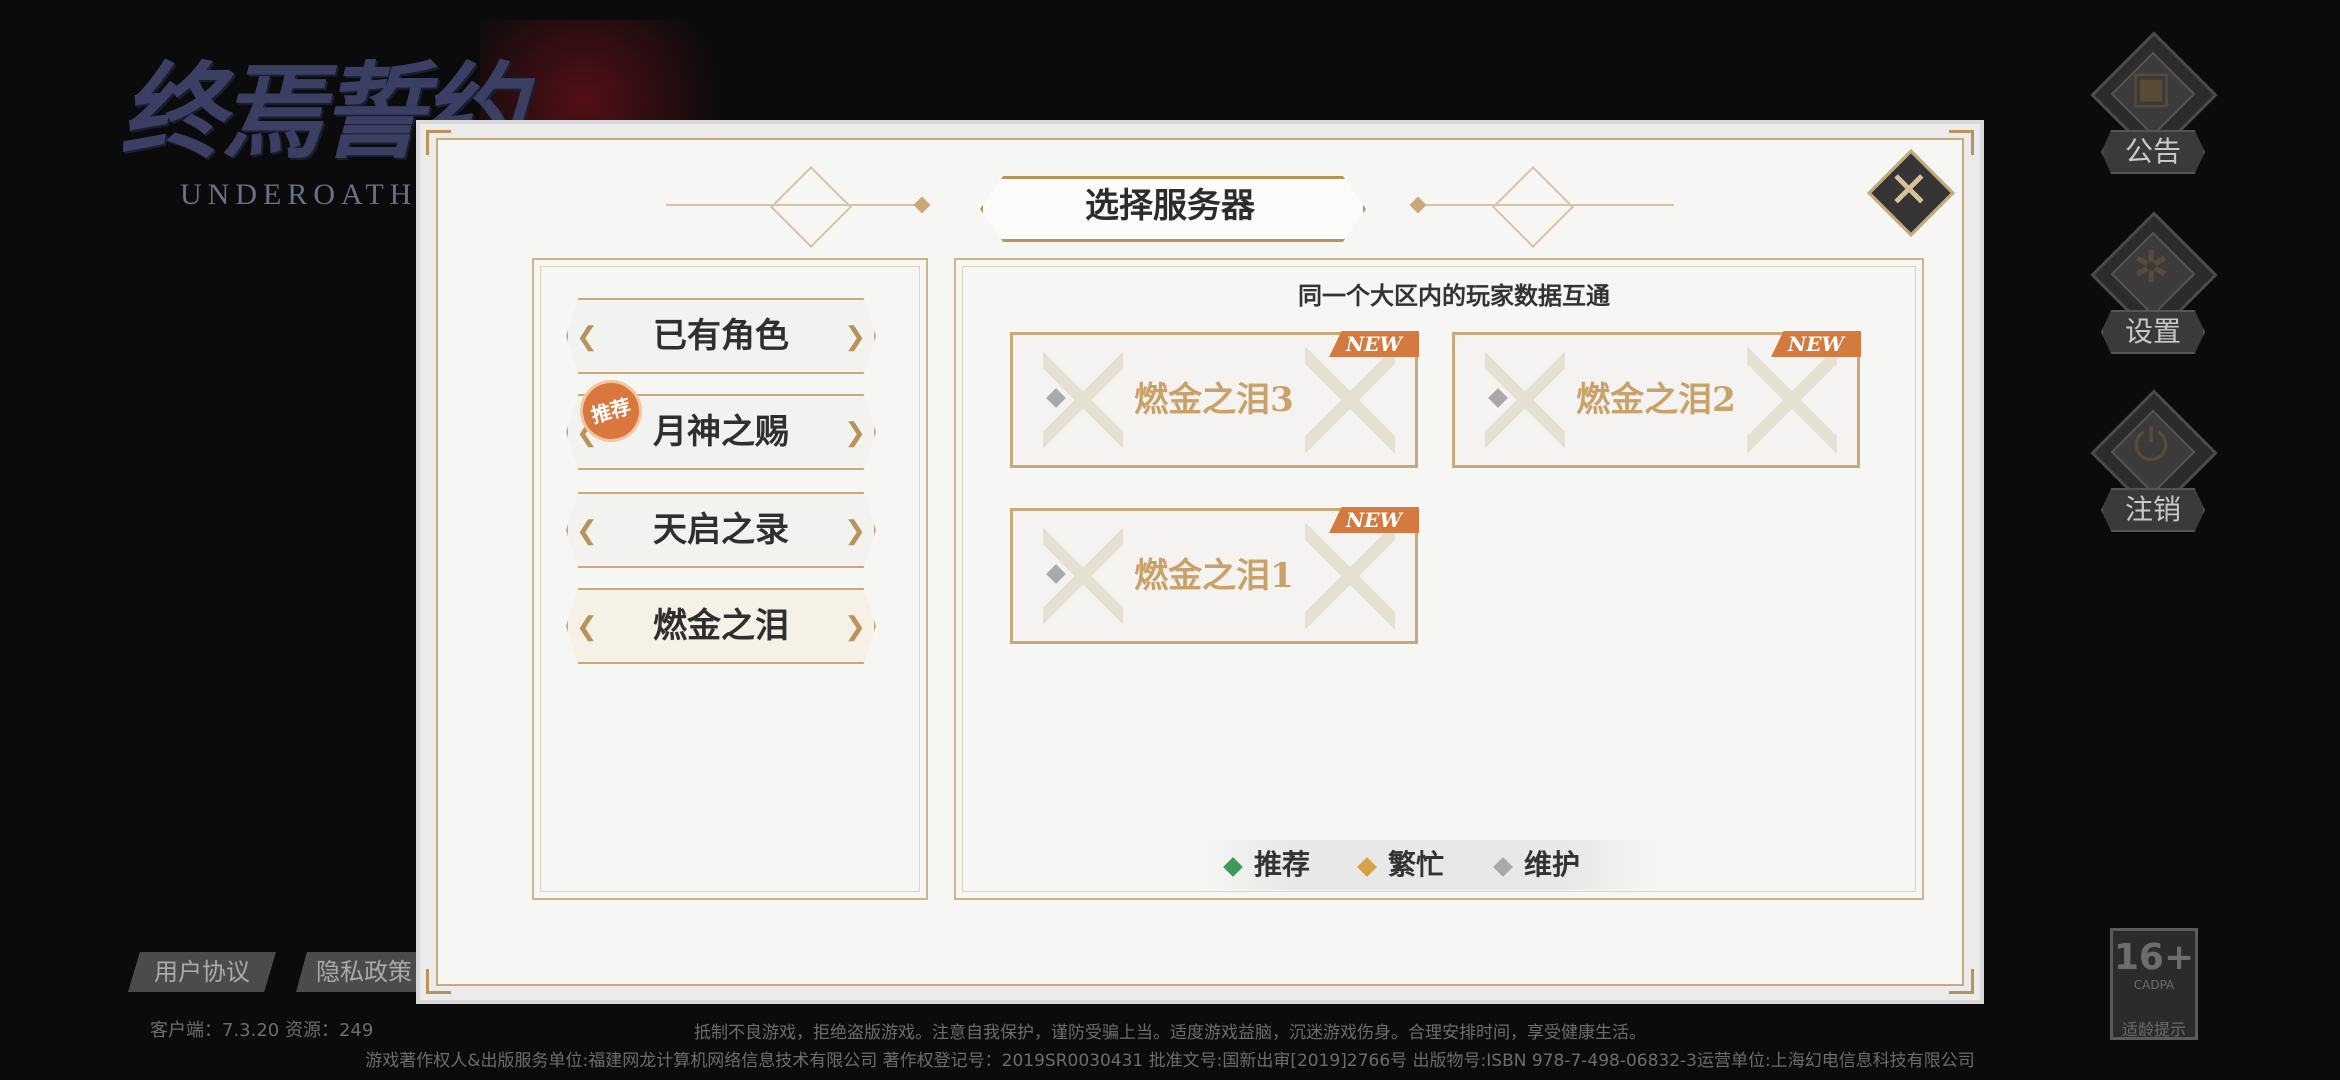 This screenshot has width=2340, height=1080. I want to click on legend-maintenance: 维护, so click(1537, 865).